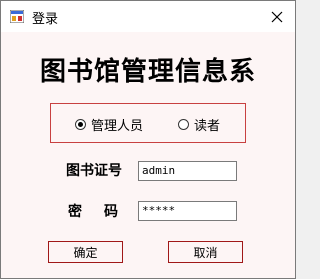 This screenshot has width=320, height=279. Describe the element at coordinates (17, 16) in the screenshot. I see `app-window-icon` at that location.